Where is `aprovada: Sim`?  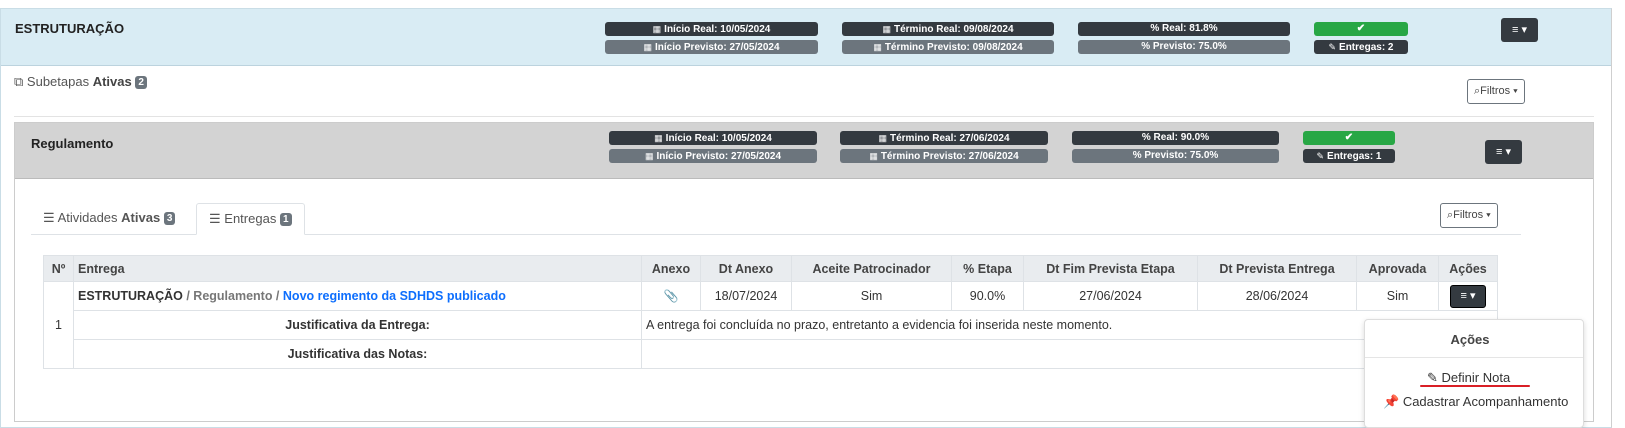 aprovada: Sim is located at coordinates (1397, 296).